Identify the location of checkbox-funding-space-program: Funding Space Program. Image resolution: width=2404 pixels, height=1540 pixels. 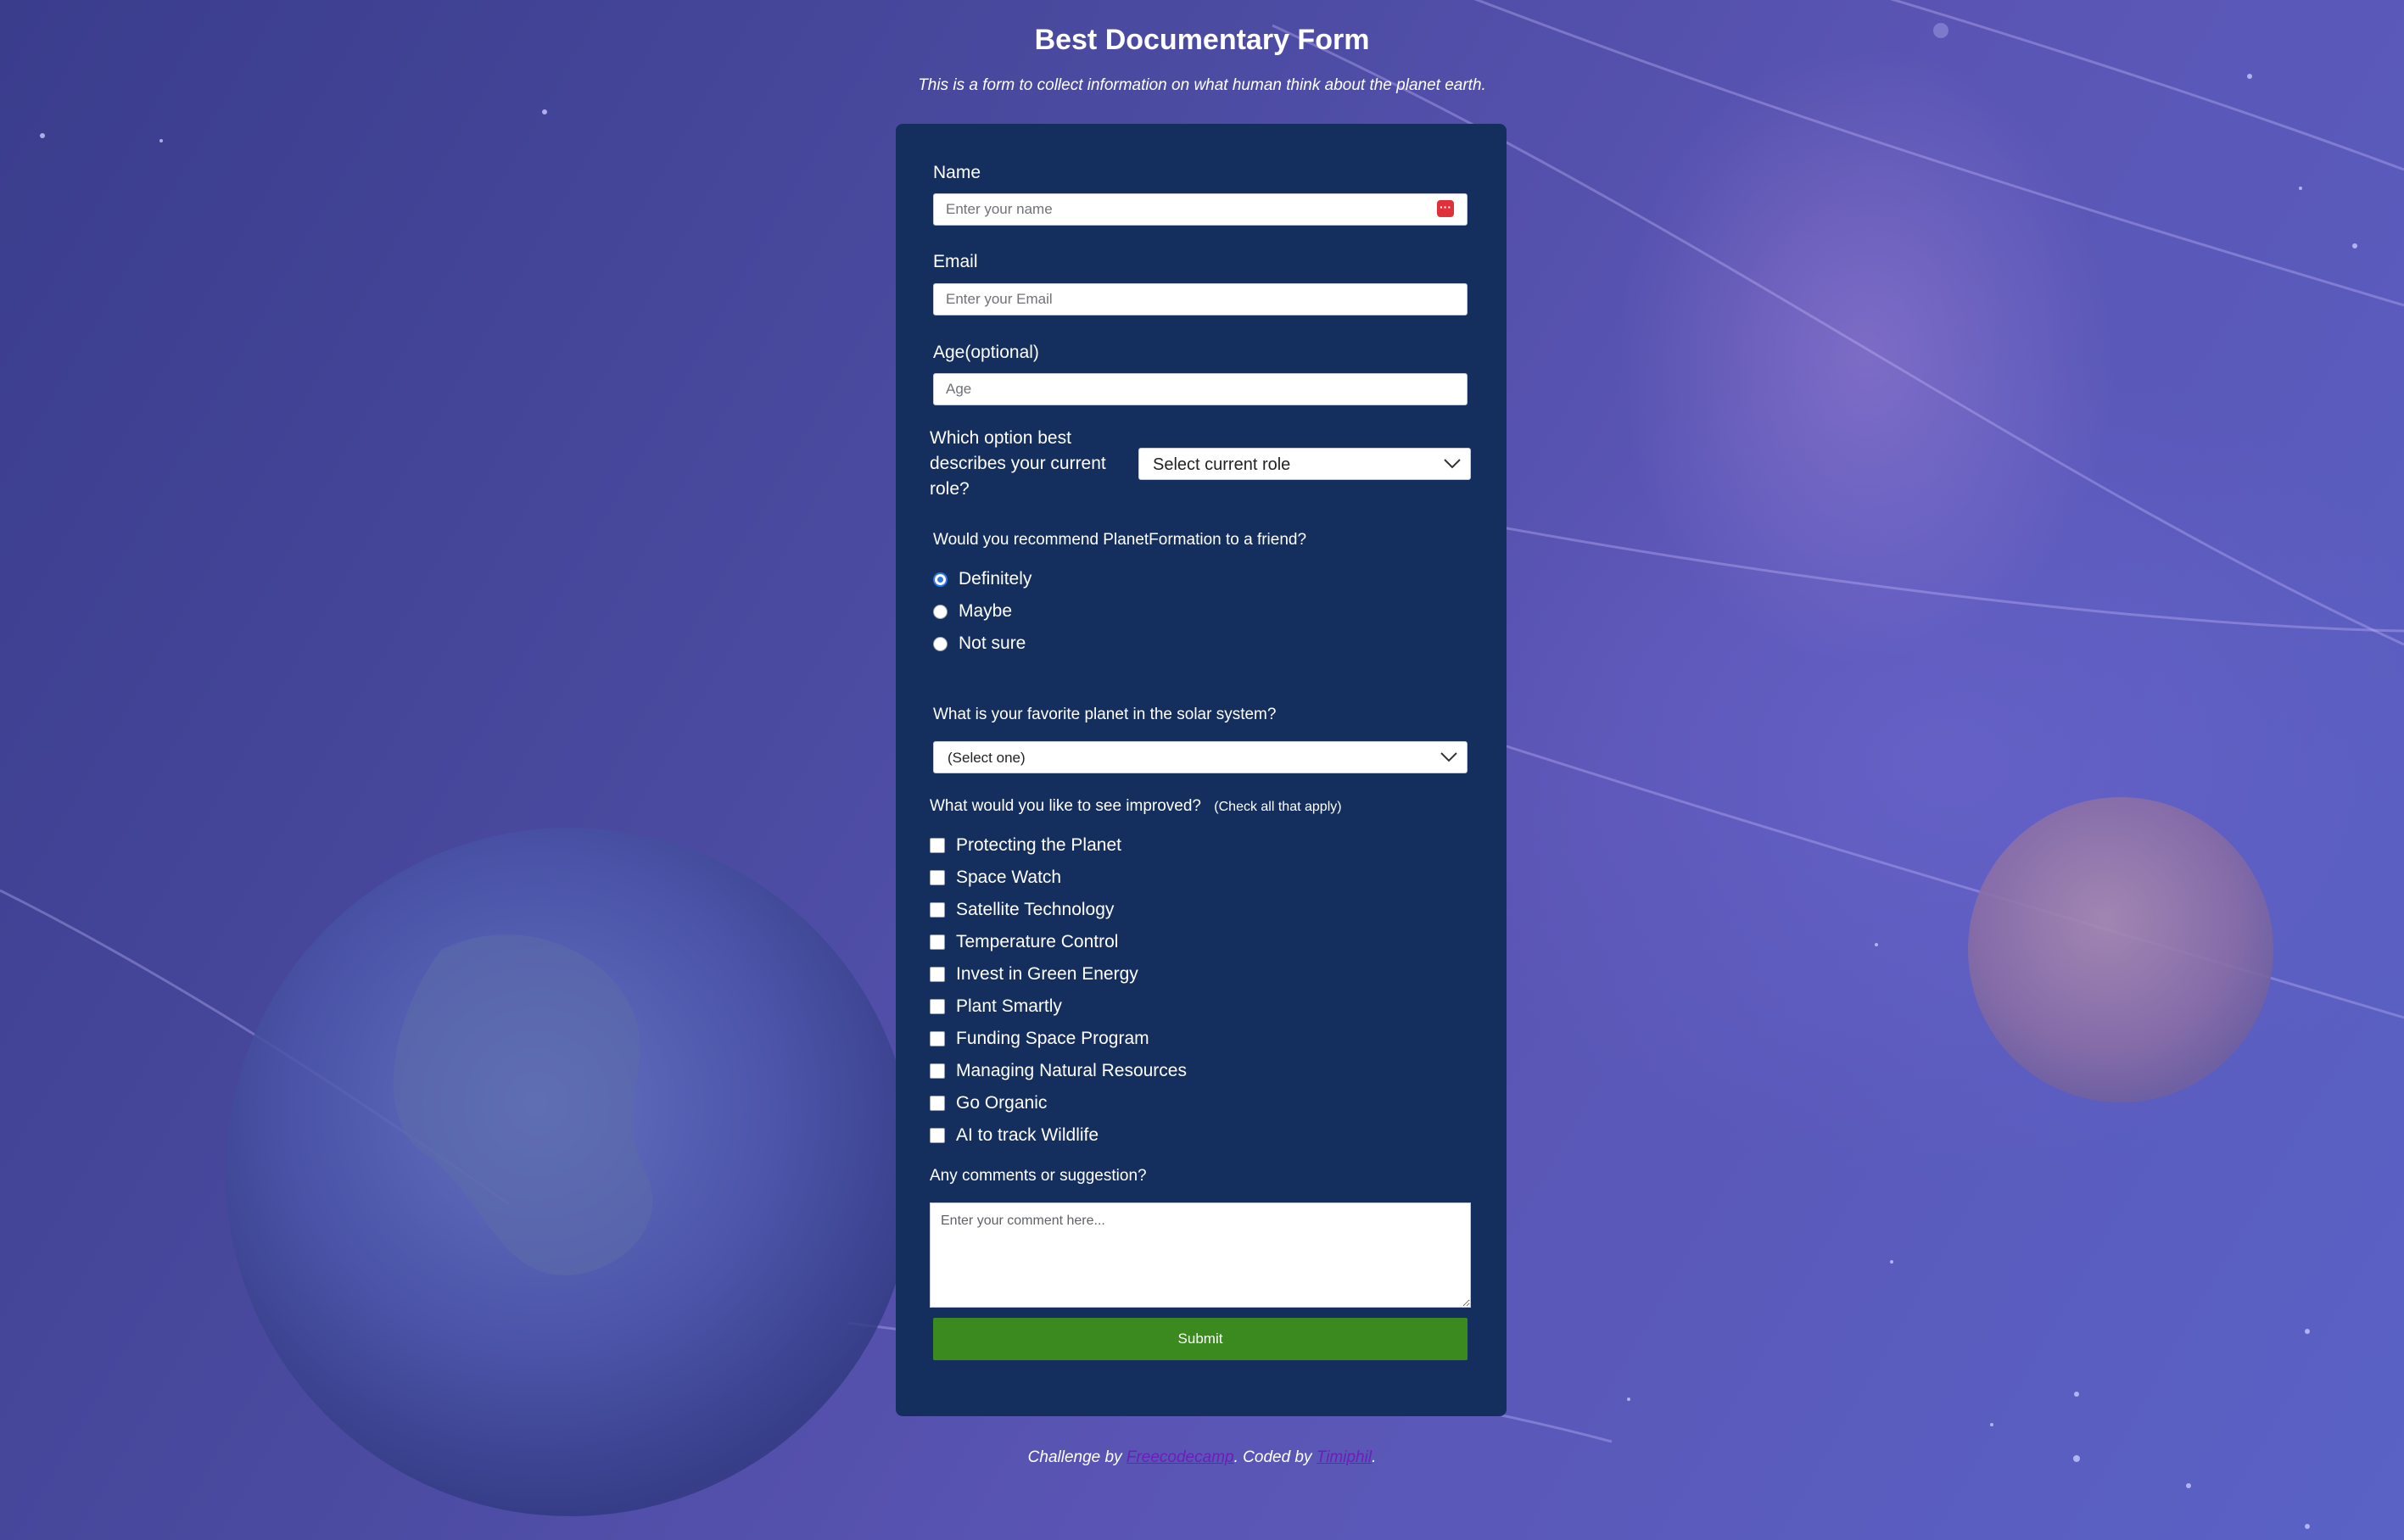
(1039, 1039).